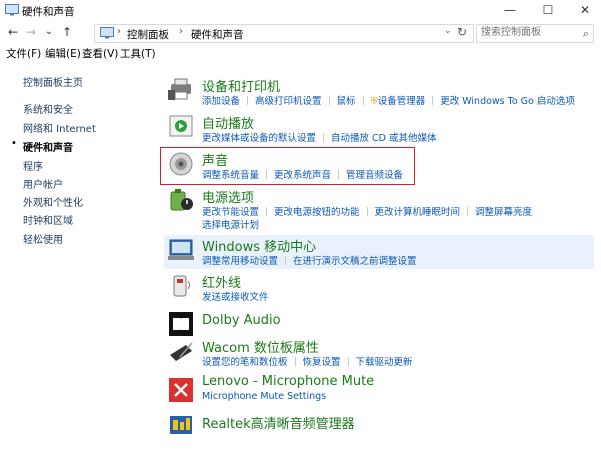 Image resolution: width=601 pixels, height=451 pixels. I want to click on category-links: Microphone Mute Settings, so click(264, 396).